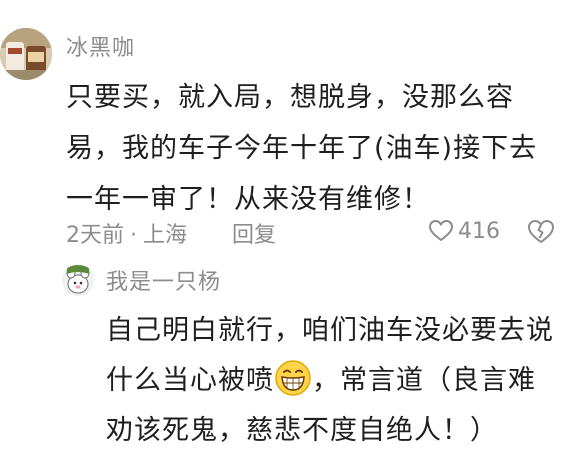 The image size is (567, 456). Describe the element at coordinates (441, 230) in the screenshot. I see `heart-outline-icon` at that location.